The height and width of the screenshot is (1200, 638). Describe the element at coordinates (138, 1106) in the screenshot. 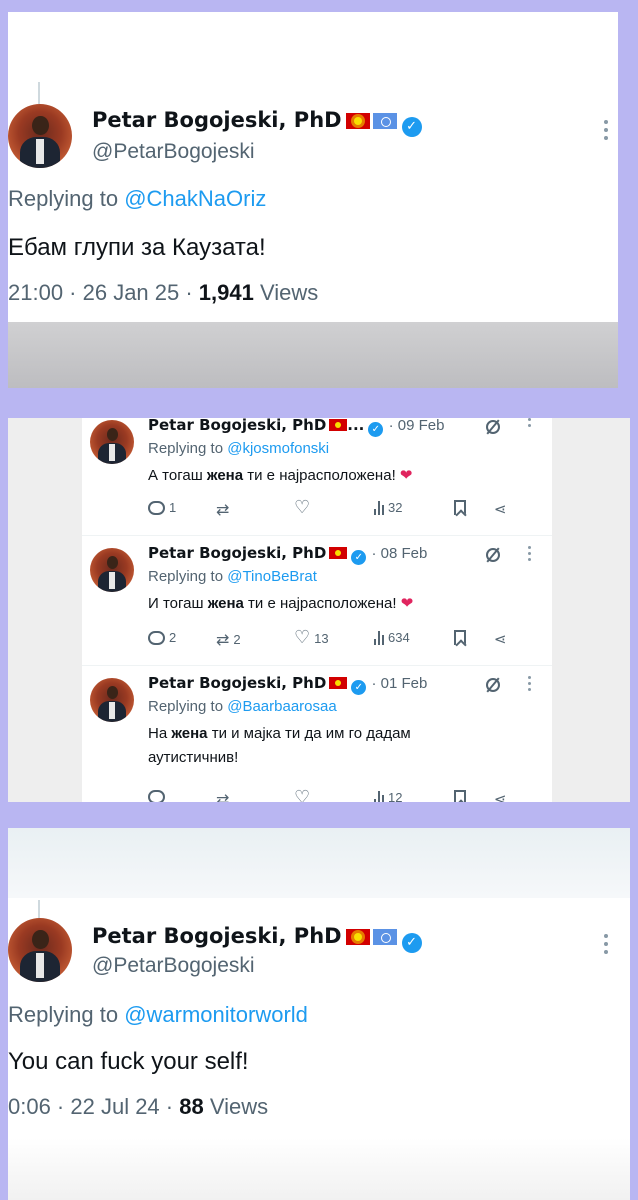

I see `tweet-meta: 0:06 · 22 Jul 24 · 88 Views` at that location.